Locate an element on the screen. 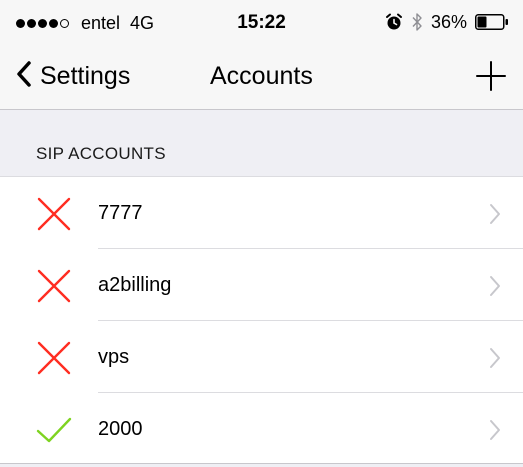 This screenshot has height=467, width=523. status-right: 36% is located at coordinates (447, 22).